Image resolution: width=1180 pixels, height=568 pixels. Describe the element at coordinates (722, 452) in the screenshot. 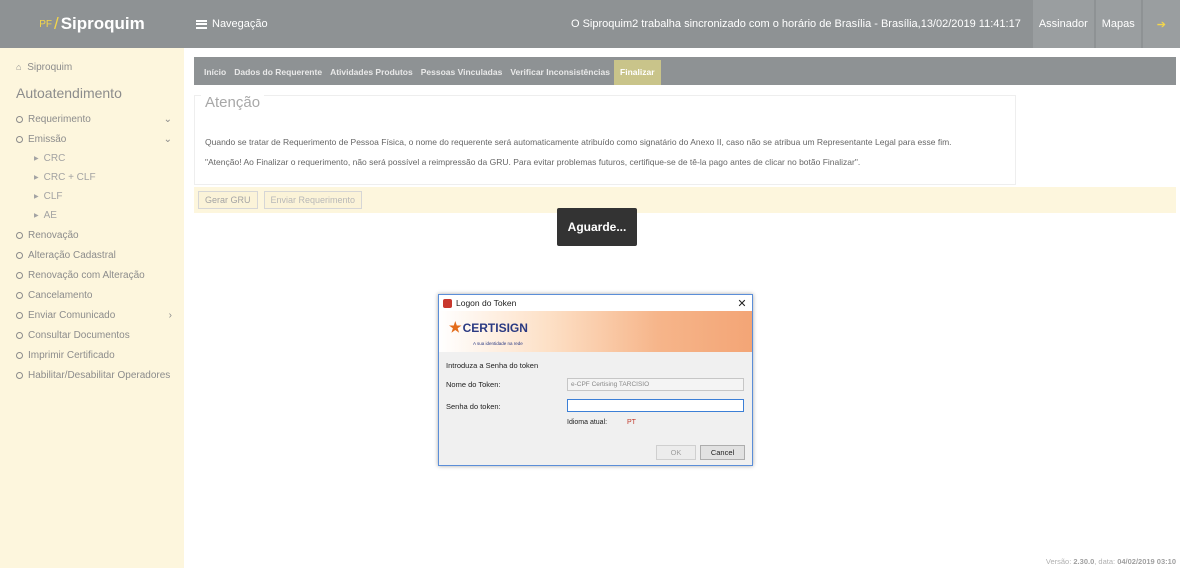

I see `cancel-button: Cancel` at that location.